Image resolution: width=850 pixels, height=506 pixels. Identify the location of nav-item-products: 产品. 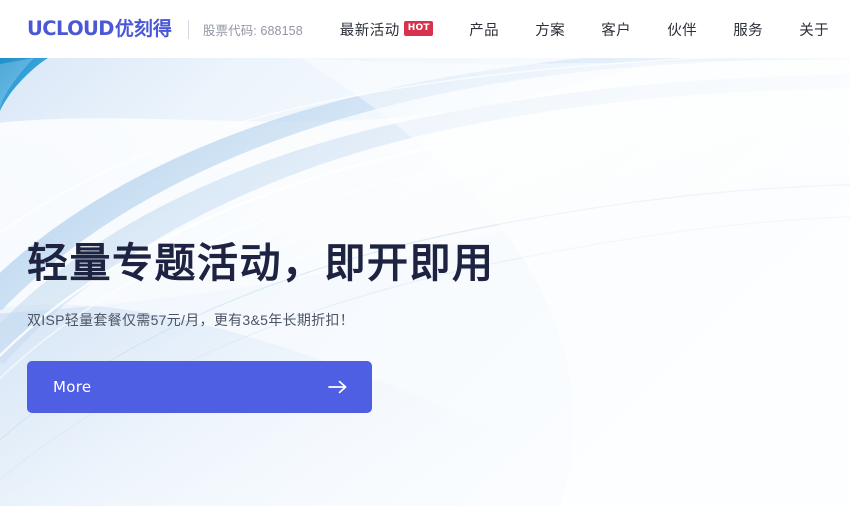
(484, 29).